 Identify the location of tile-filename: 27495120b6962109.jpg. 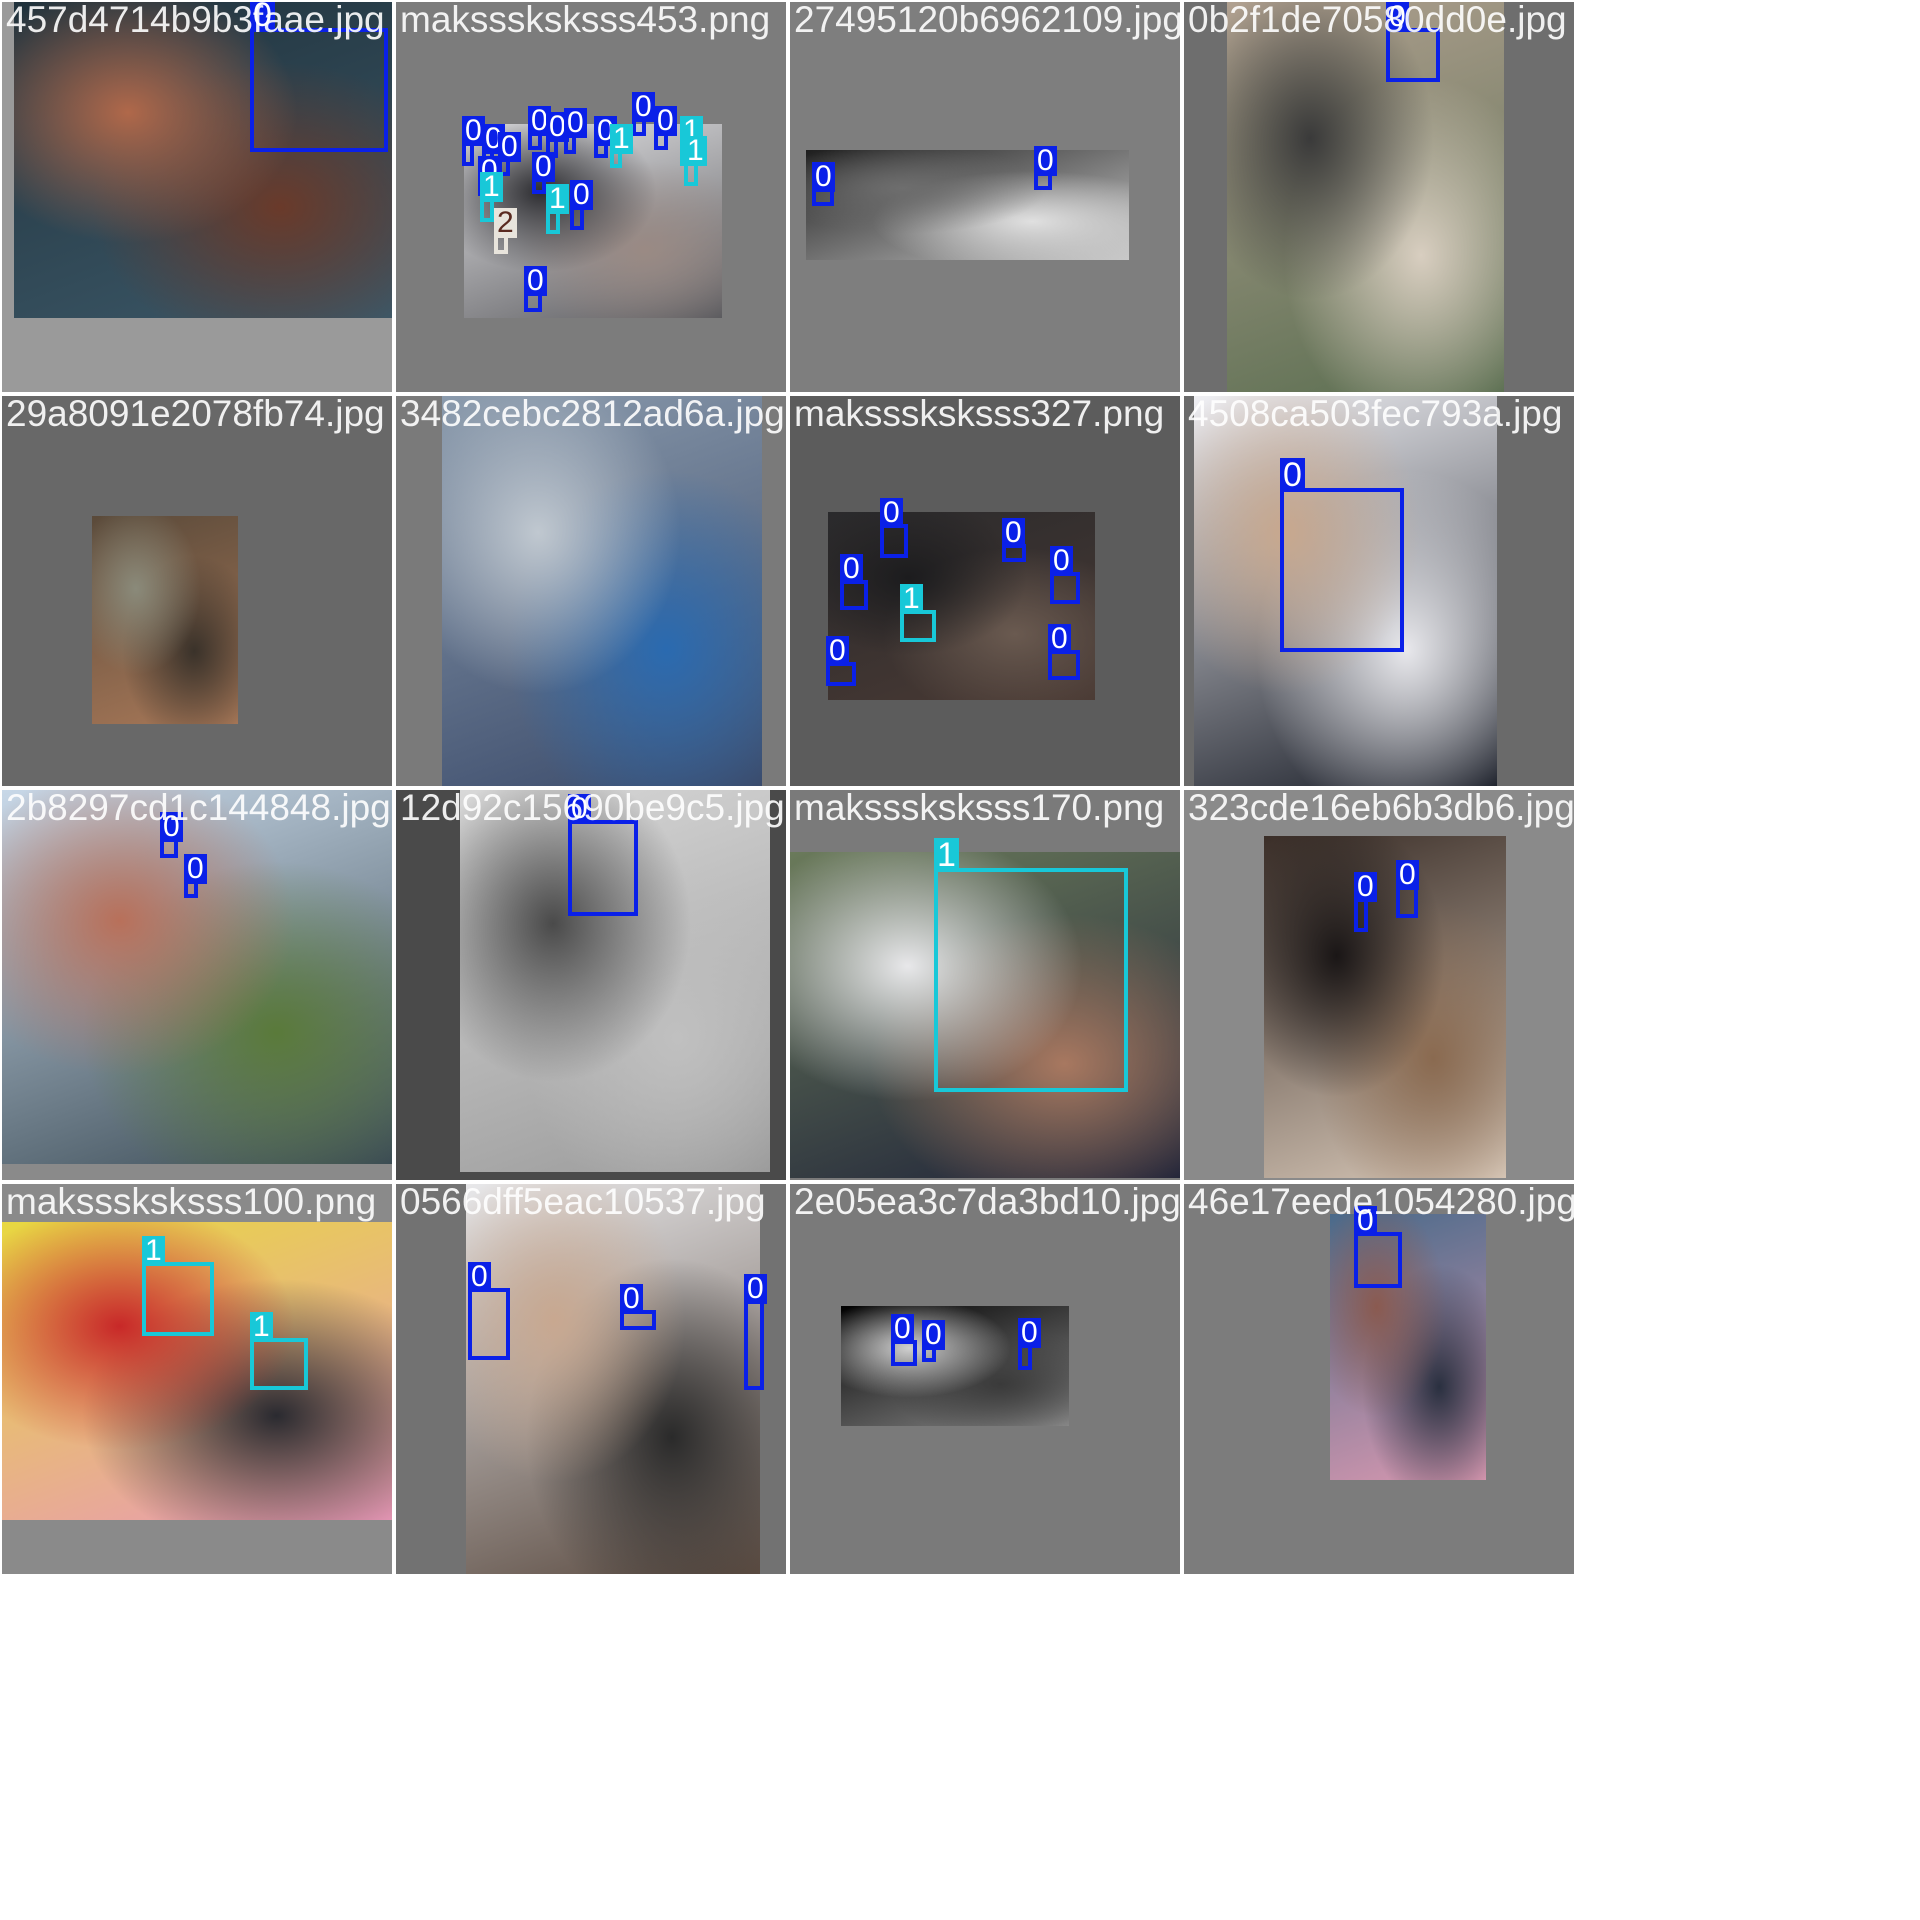
(987, 21).